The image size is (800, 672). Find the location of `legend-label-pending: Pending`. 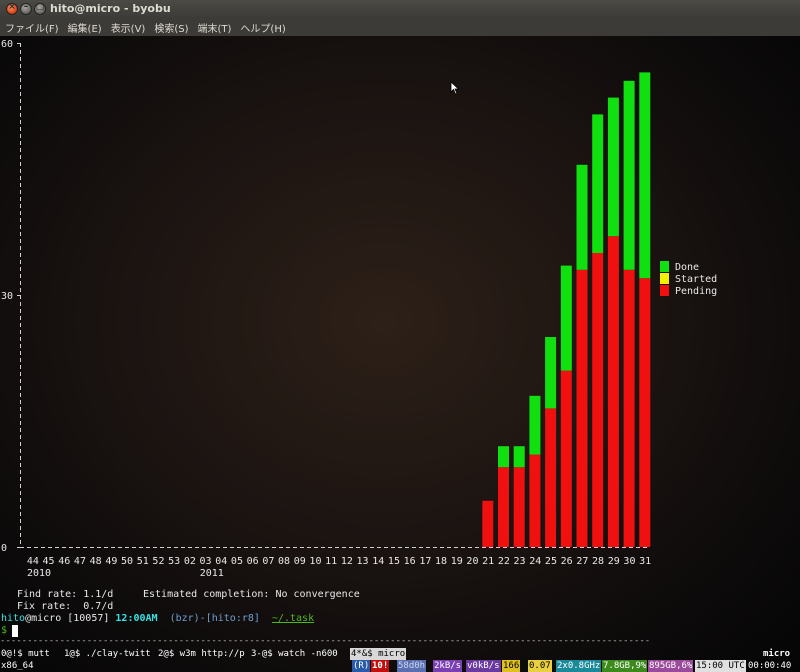

legend-label-pending: Pending is located at coordinates (696, 291).